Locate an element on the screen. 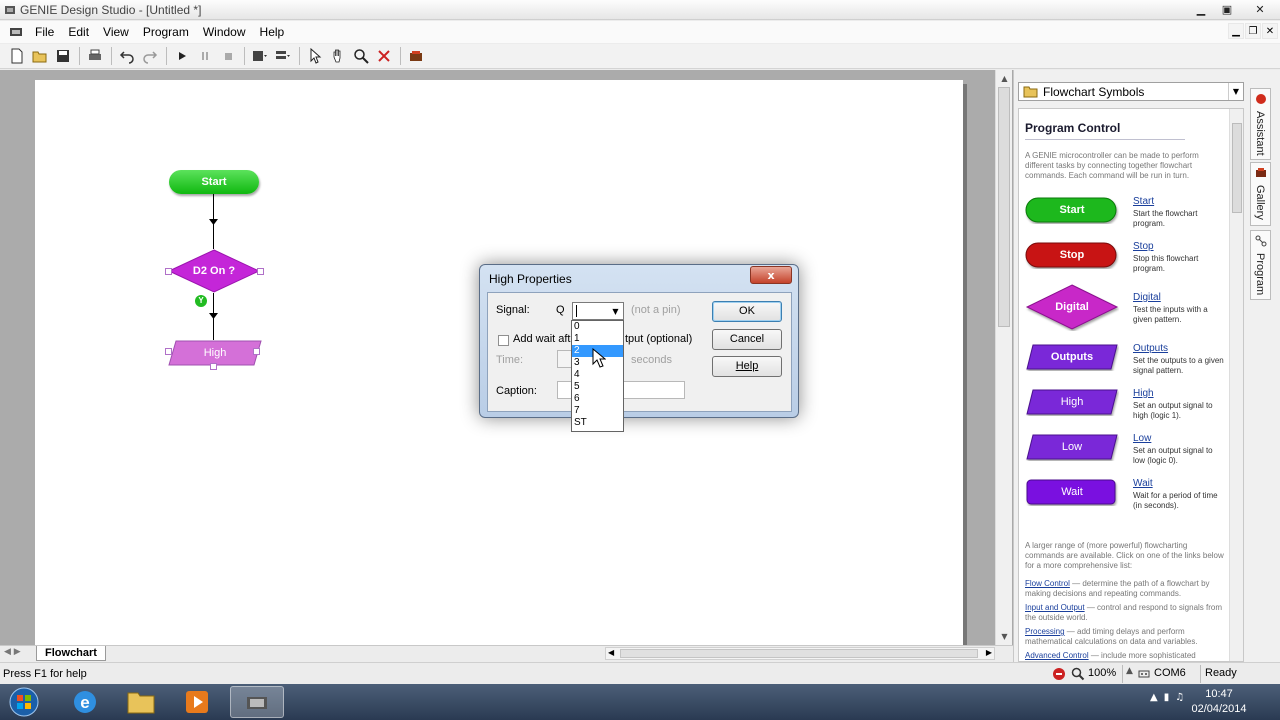 The height and width of the screenshot is (720, 1280). link-stop: Stop is located at coordinates (1143, 246).